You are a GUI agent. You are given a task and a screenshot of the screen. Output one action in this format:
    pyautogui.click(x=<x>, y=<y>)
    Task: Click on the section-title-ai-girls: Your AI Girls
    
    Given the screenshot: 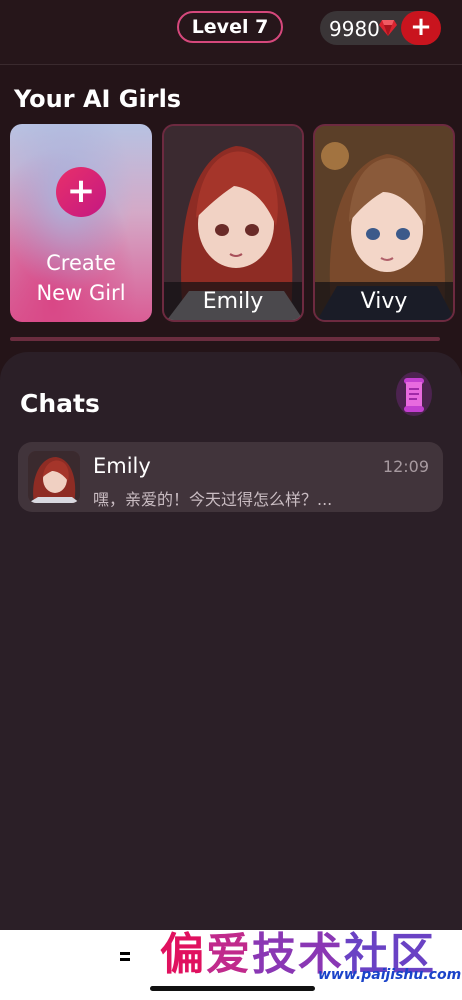 What is the action you would take?
    pyautogui.click(x=98, y=99)
    